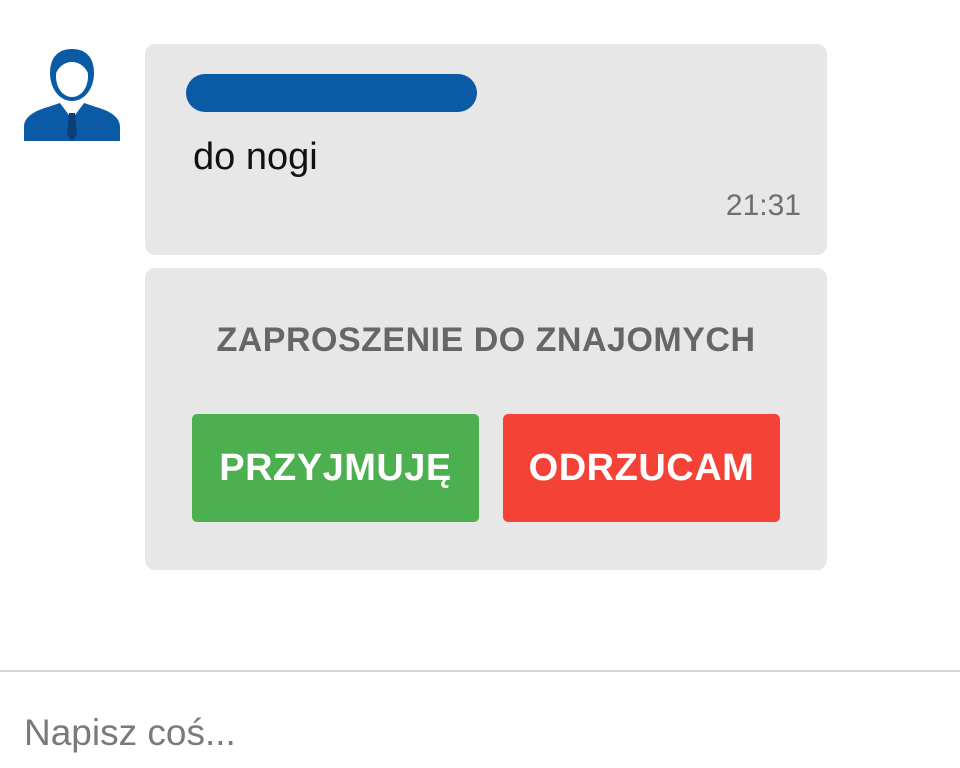 This screenshot has height=768, width=960. I want to click on invitation-title: ZAPROSZENIE DO ZNAJOMYCH, so click(486, 340).